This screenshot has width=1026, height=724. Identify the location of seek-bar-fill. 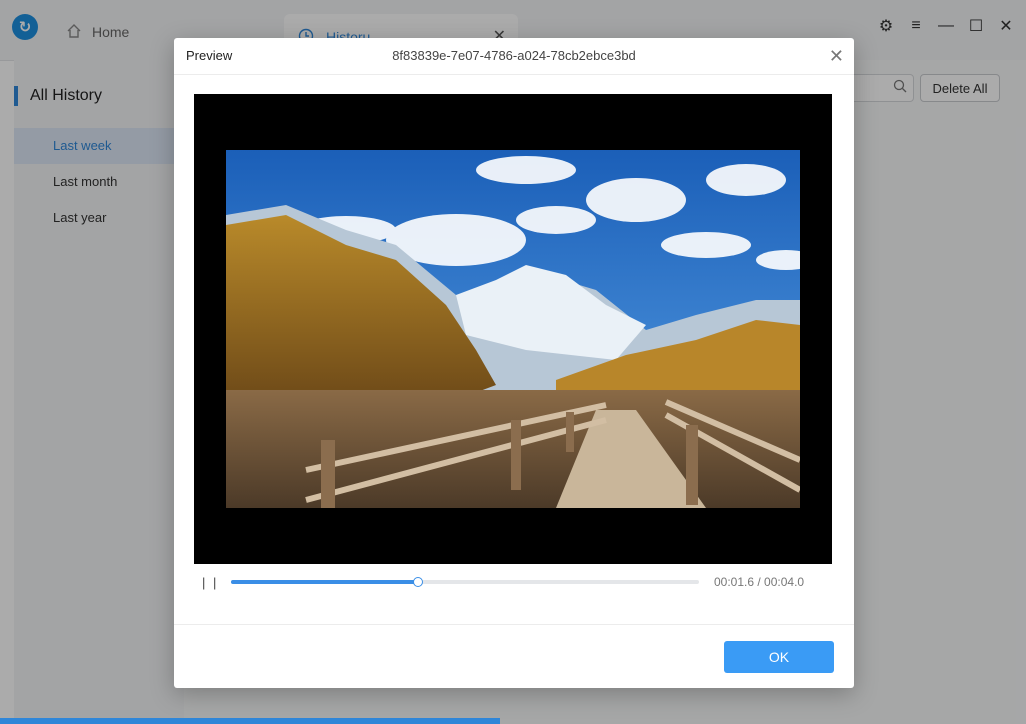
(325, 582).